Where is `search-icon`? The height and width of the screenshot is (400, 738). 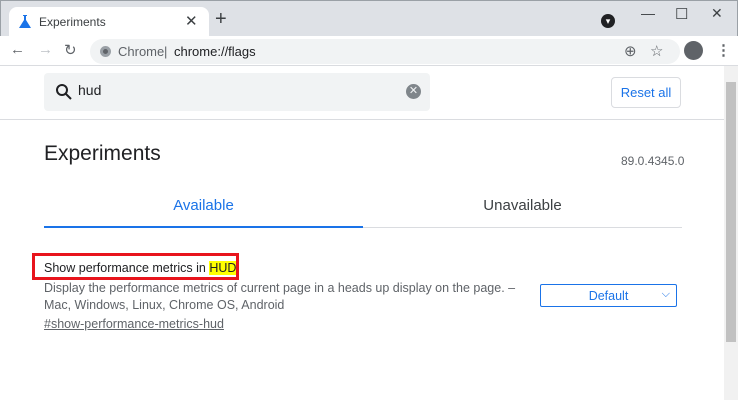
search-icon is located at coordinates (64, 92).